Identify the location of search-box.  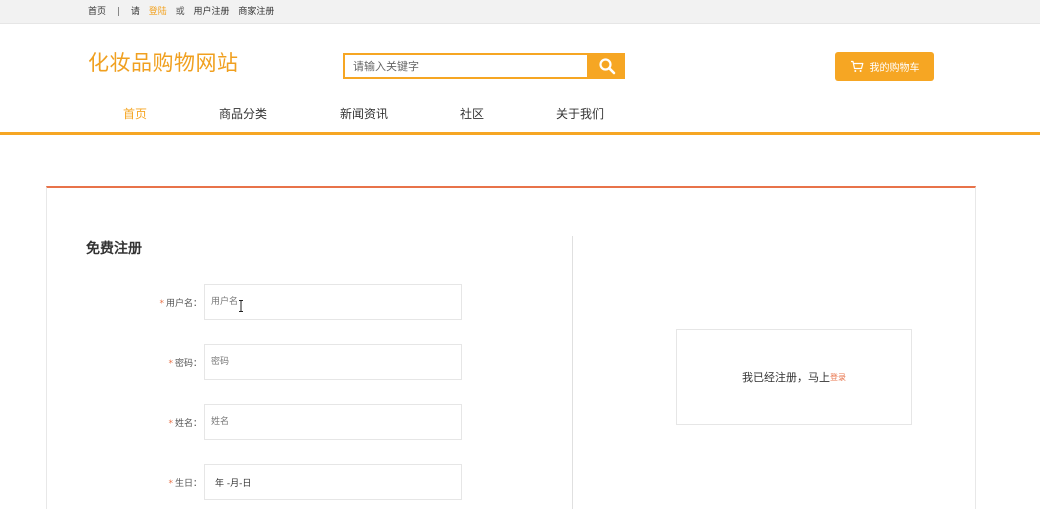
(466, 66).